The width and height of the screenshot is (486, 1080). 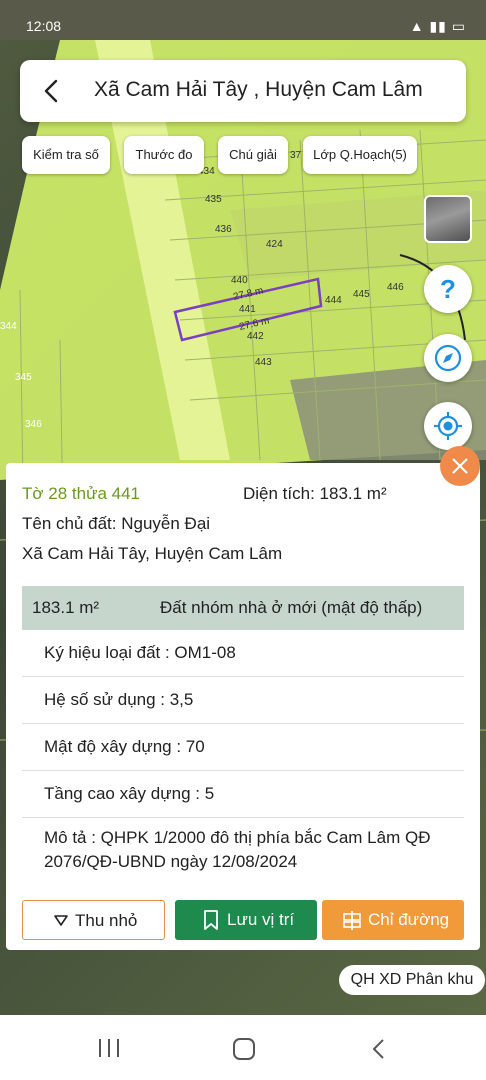 What do you see at coordinates (243, 747) in the screenshot?
I see `table-row: Mật độ xây dựng : 70` at bounding box center [243, 747].